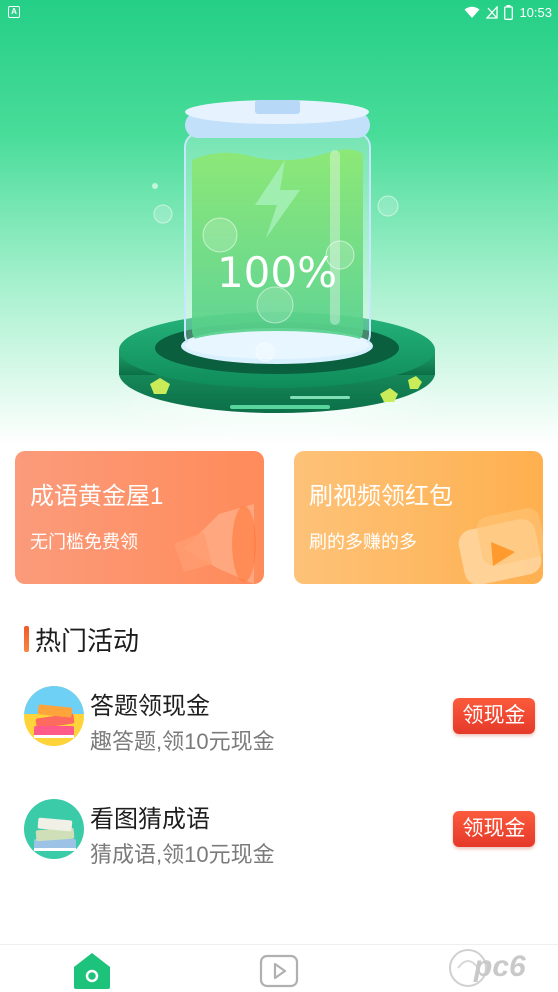 The image size is (558, 992). What do you see at coordinates (150, 819) in the screenshot?
I see `activity-title: 看图猜成语` at bounding box center [150, 819].